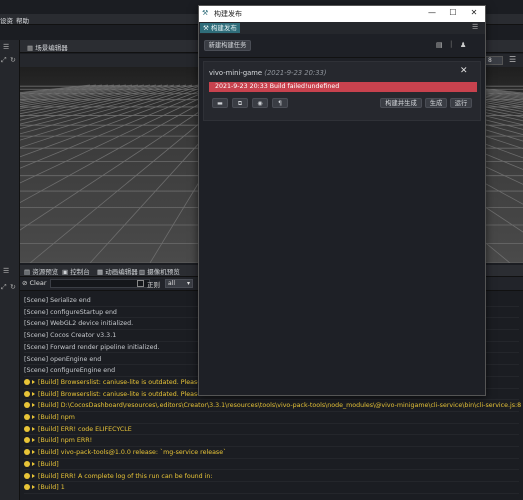 The image size is (523, 500). I want to click on log-text: [Scene] Serialize end, so click(57, 300).